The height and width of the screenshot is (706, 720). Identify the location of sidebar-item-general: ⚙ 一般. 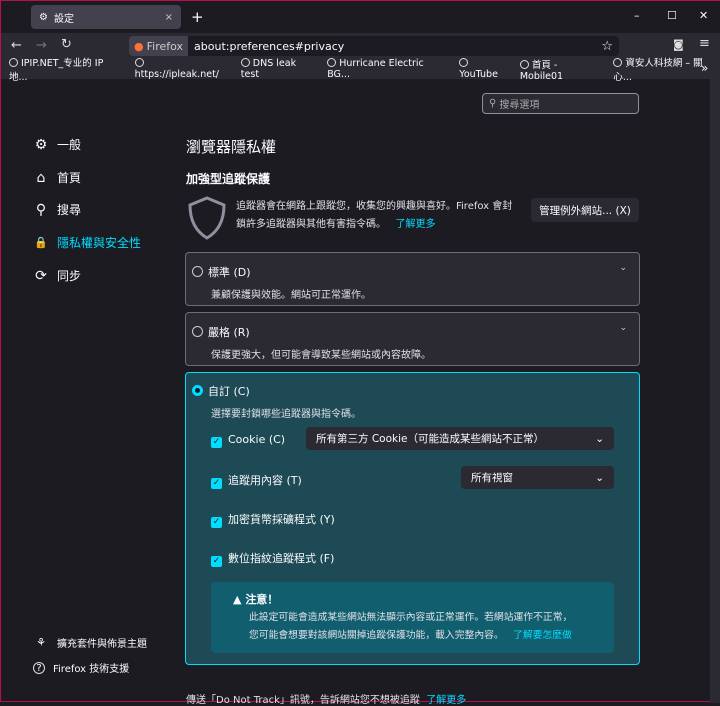
(57, 144).